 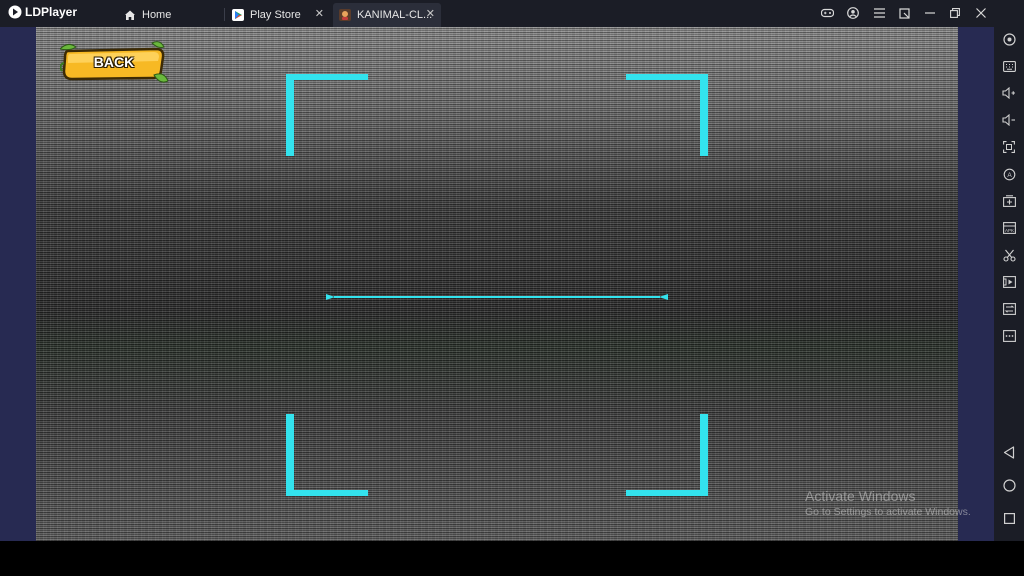 I want to click on menu-icon, so click(x=879, y=13).